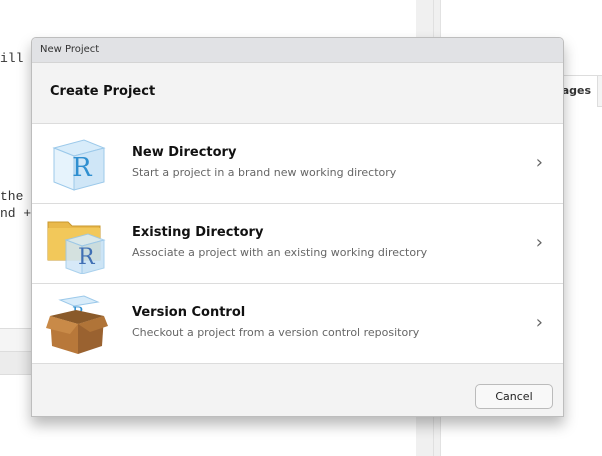  Describe the element at coordinates (514, 396) in the screenshot. I see `cancel-button: Cancel` at that location.